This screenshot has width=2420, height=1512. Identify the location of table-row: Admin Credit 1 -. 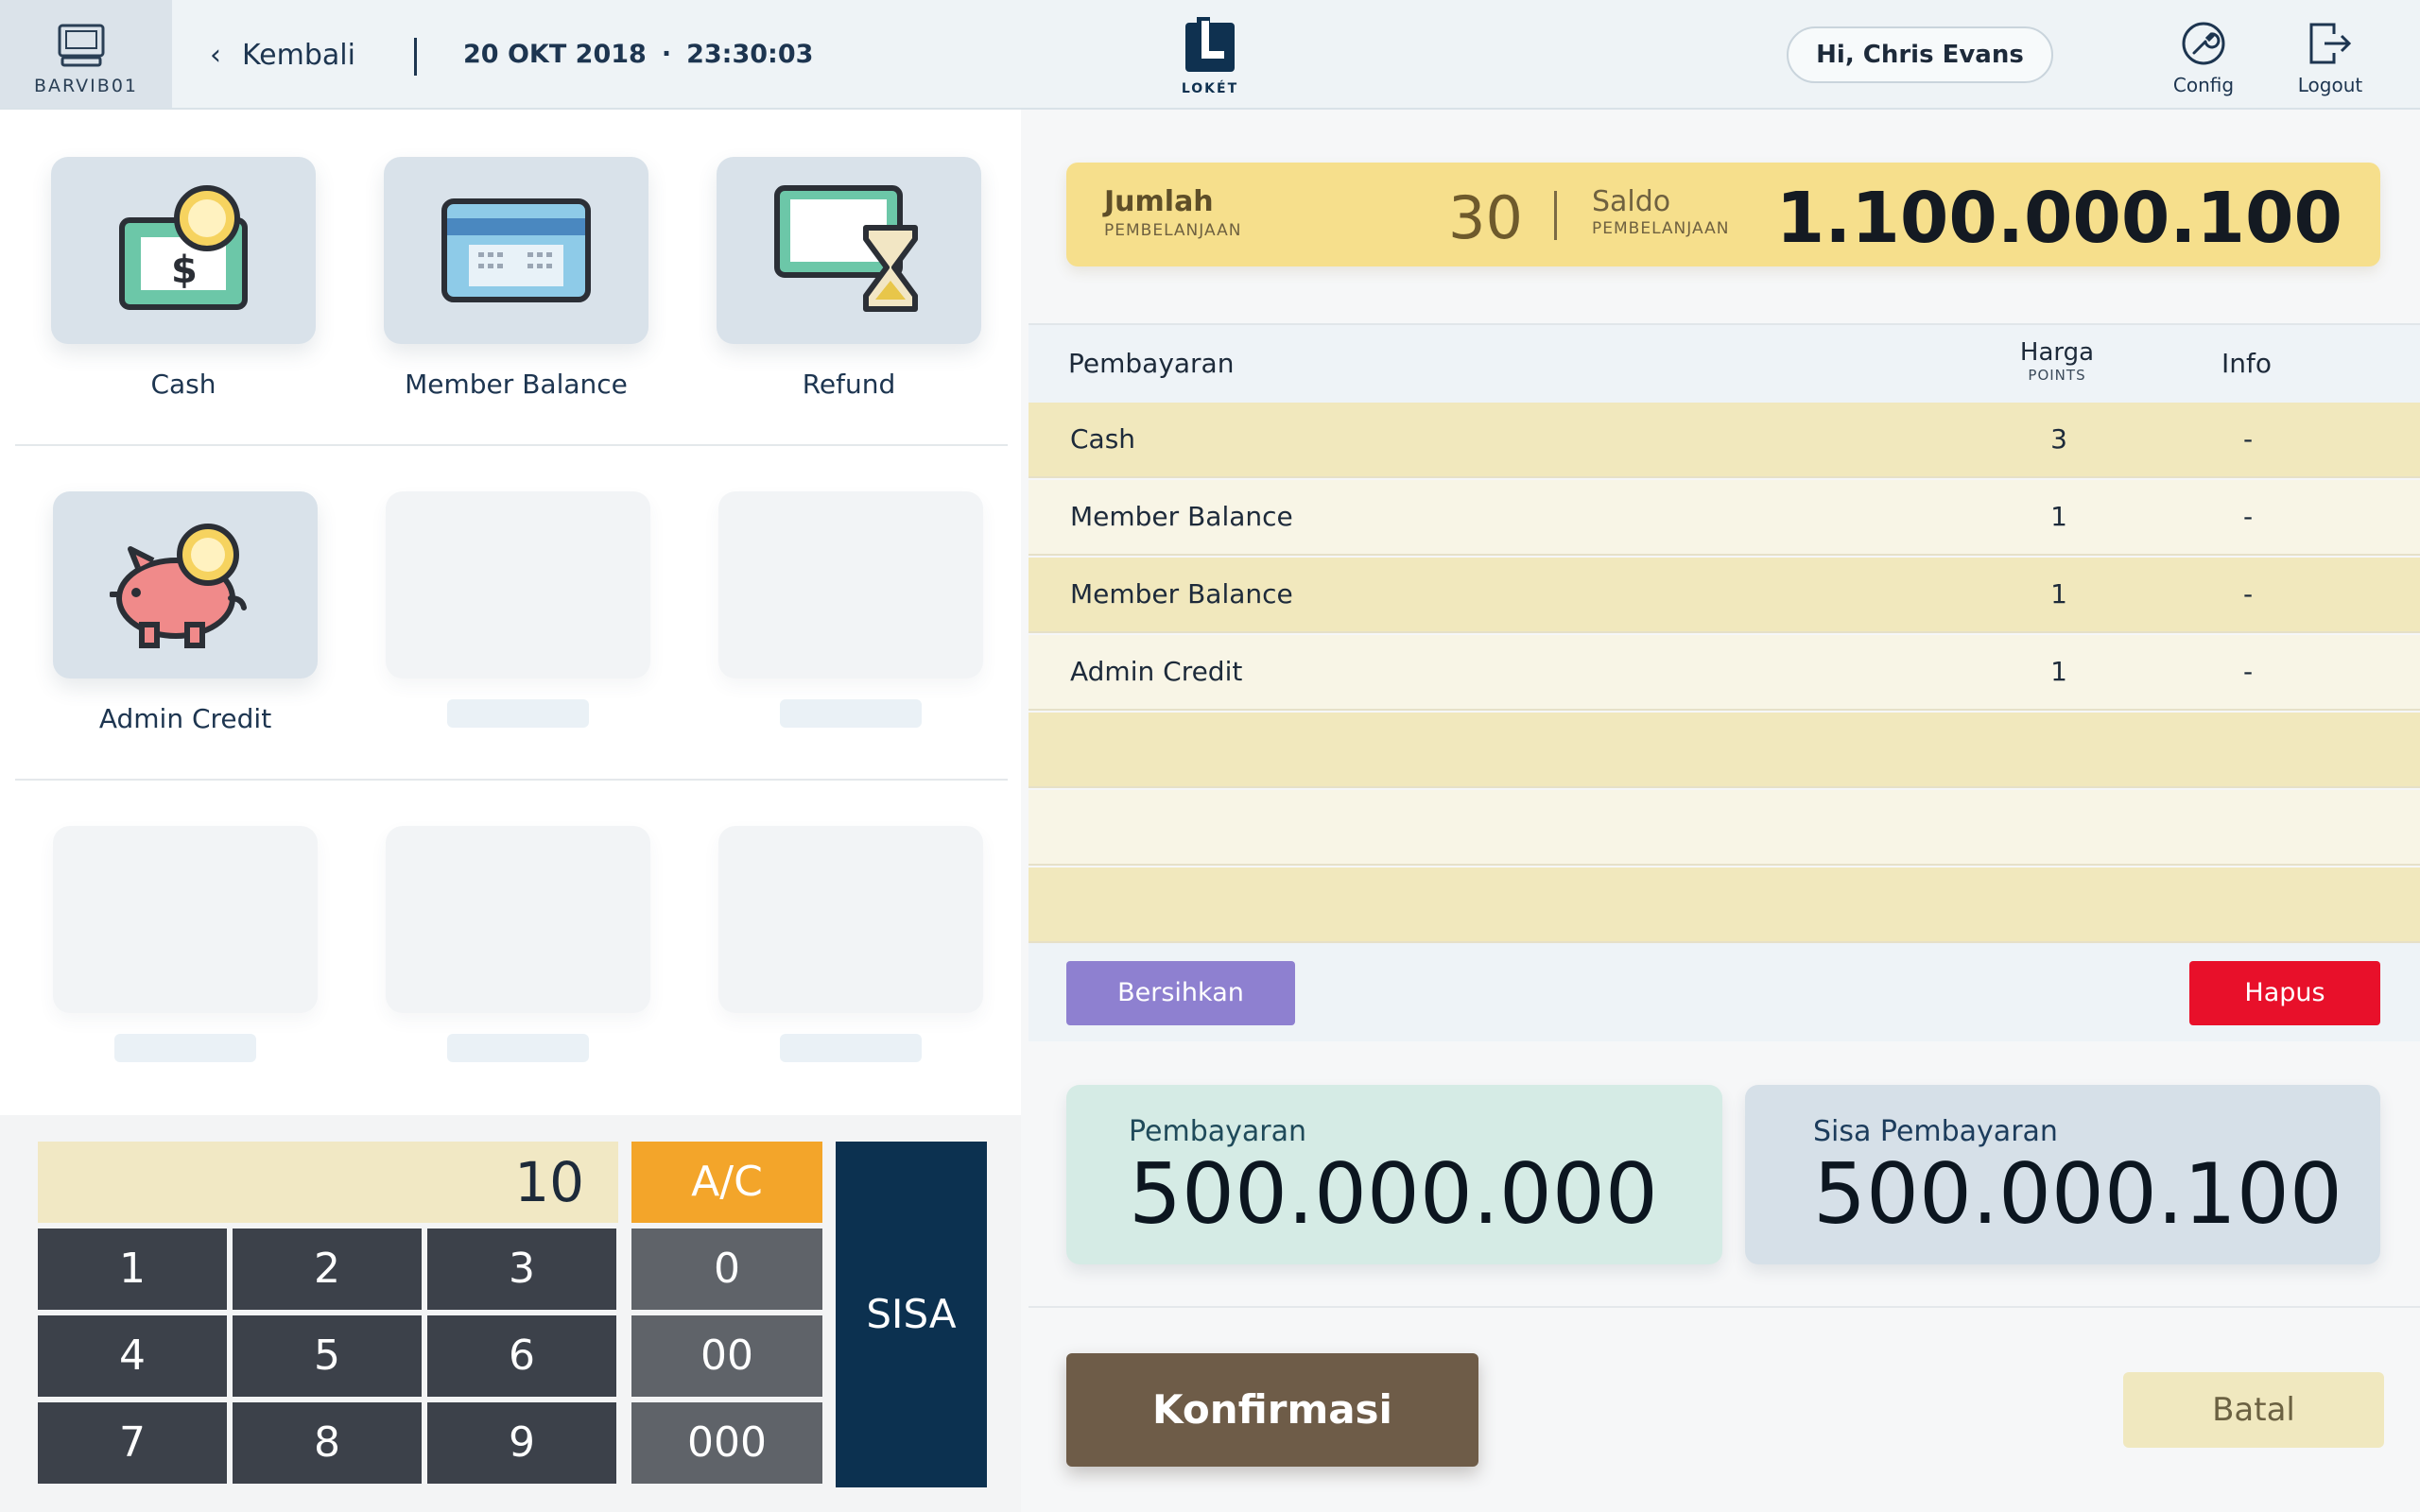
(1724, 673).